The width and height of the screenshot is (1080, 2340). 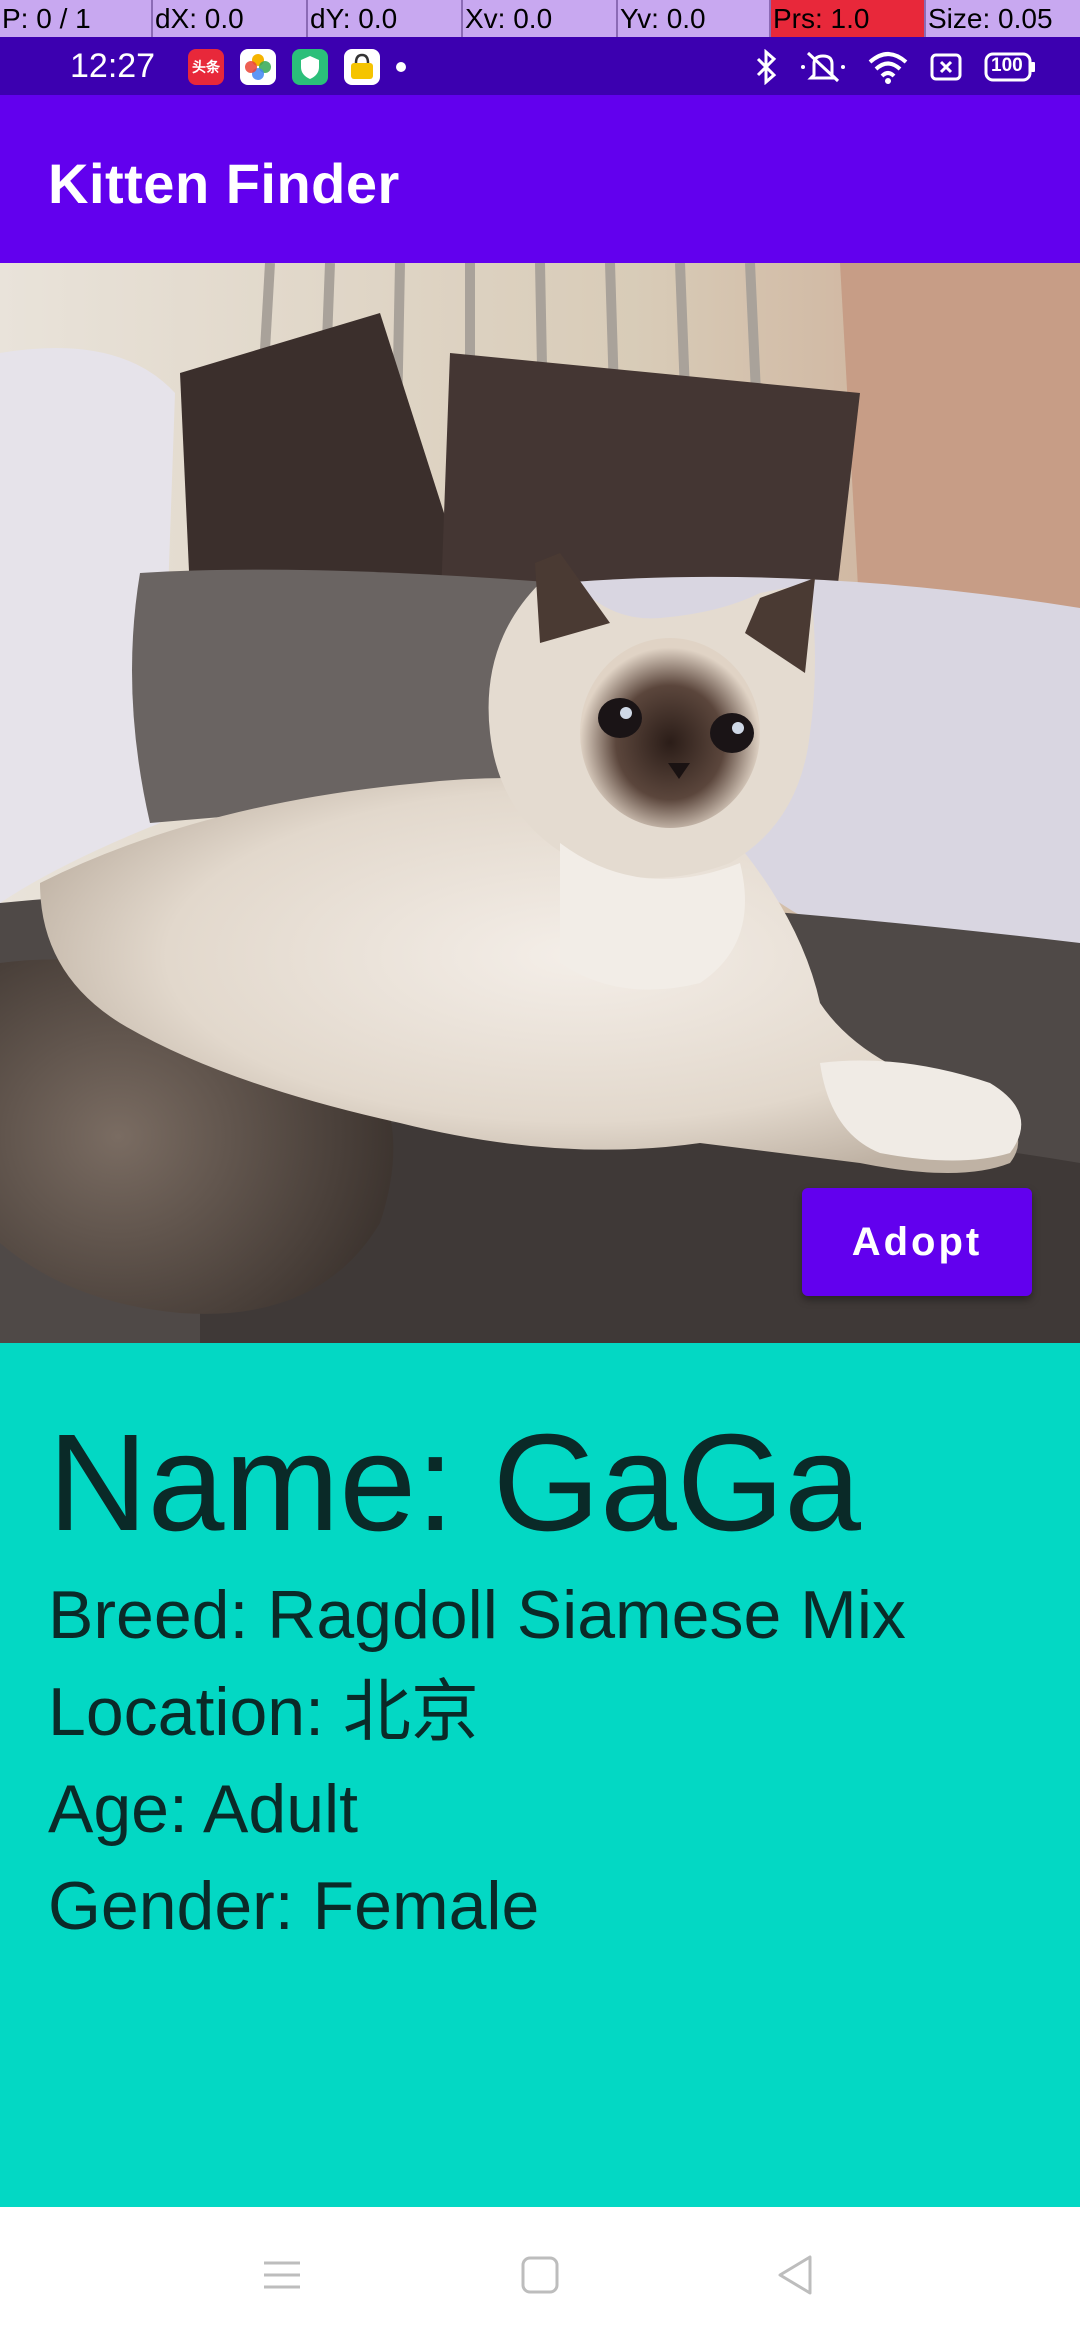 What do you see at coordinates (310, 67) in the screenshot?
I see `security-app-icon` at bounding box center [310, 67].